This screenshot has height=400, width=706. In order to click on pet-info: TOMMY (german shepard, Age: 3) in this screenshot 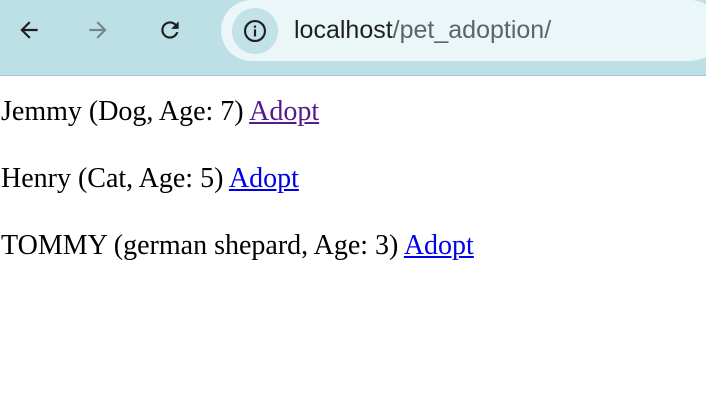, I will do `click(200, 245)`.